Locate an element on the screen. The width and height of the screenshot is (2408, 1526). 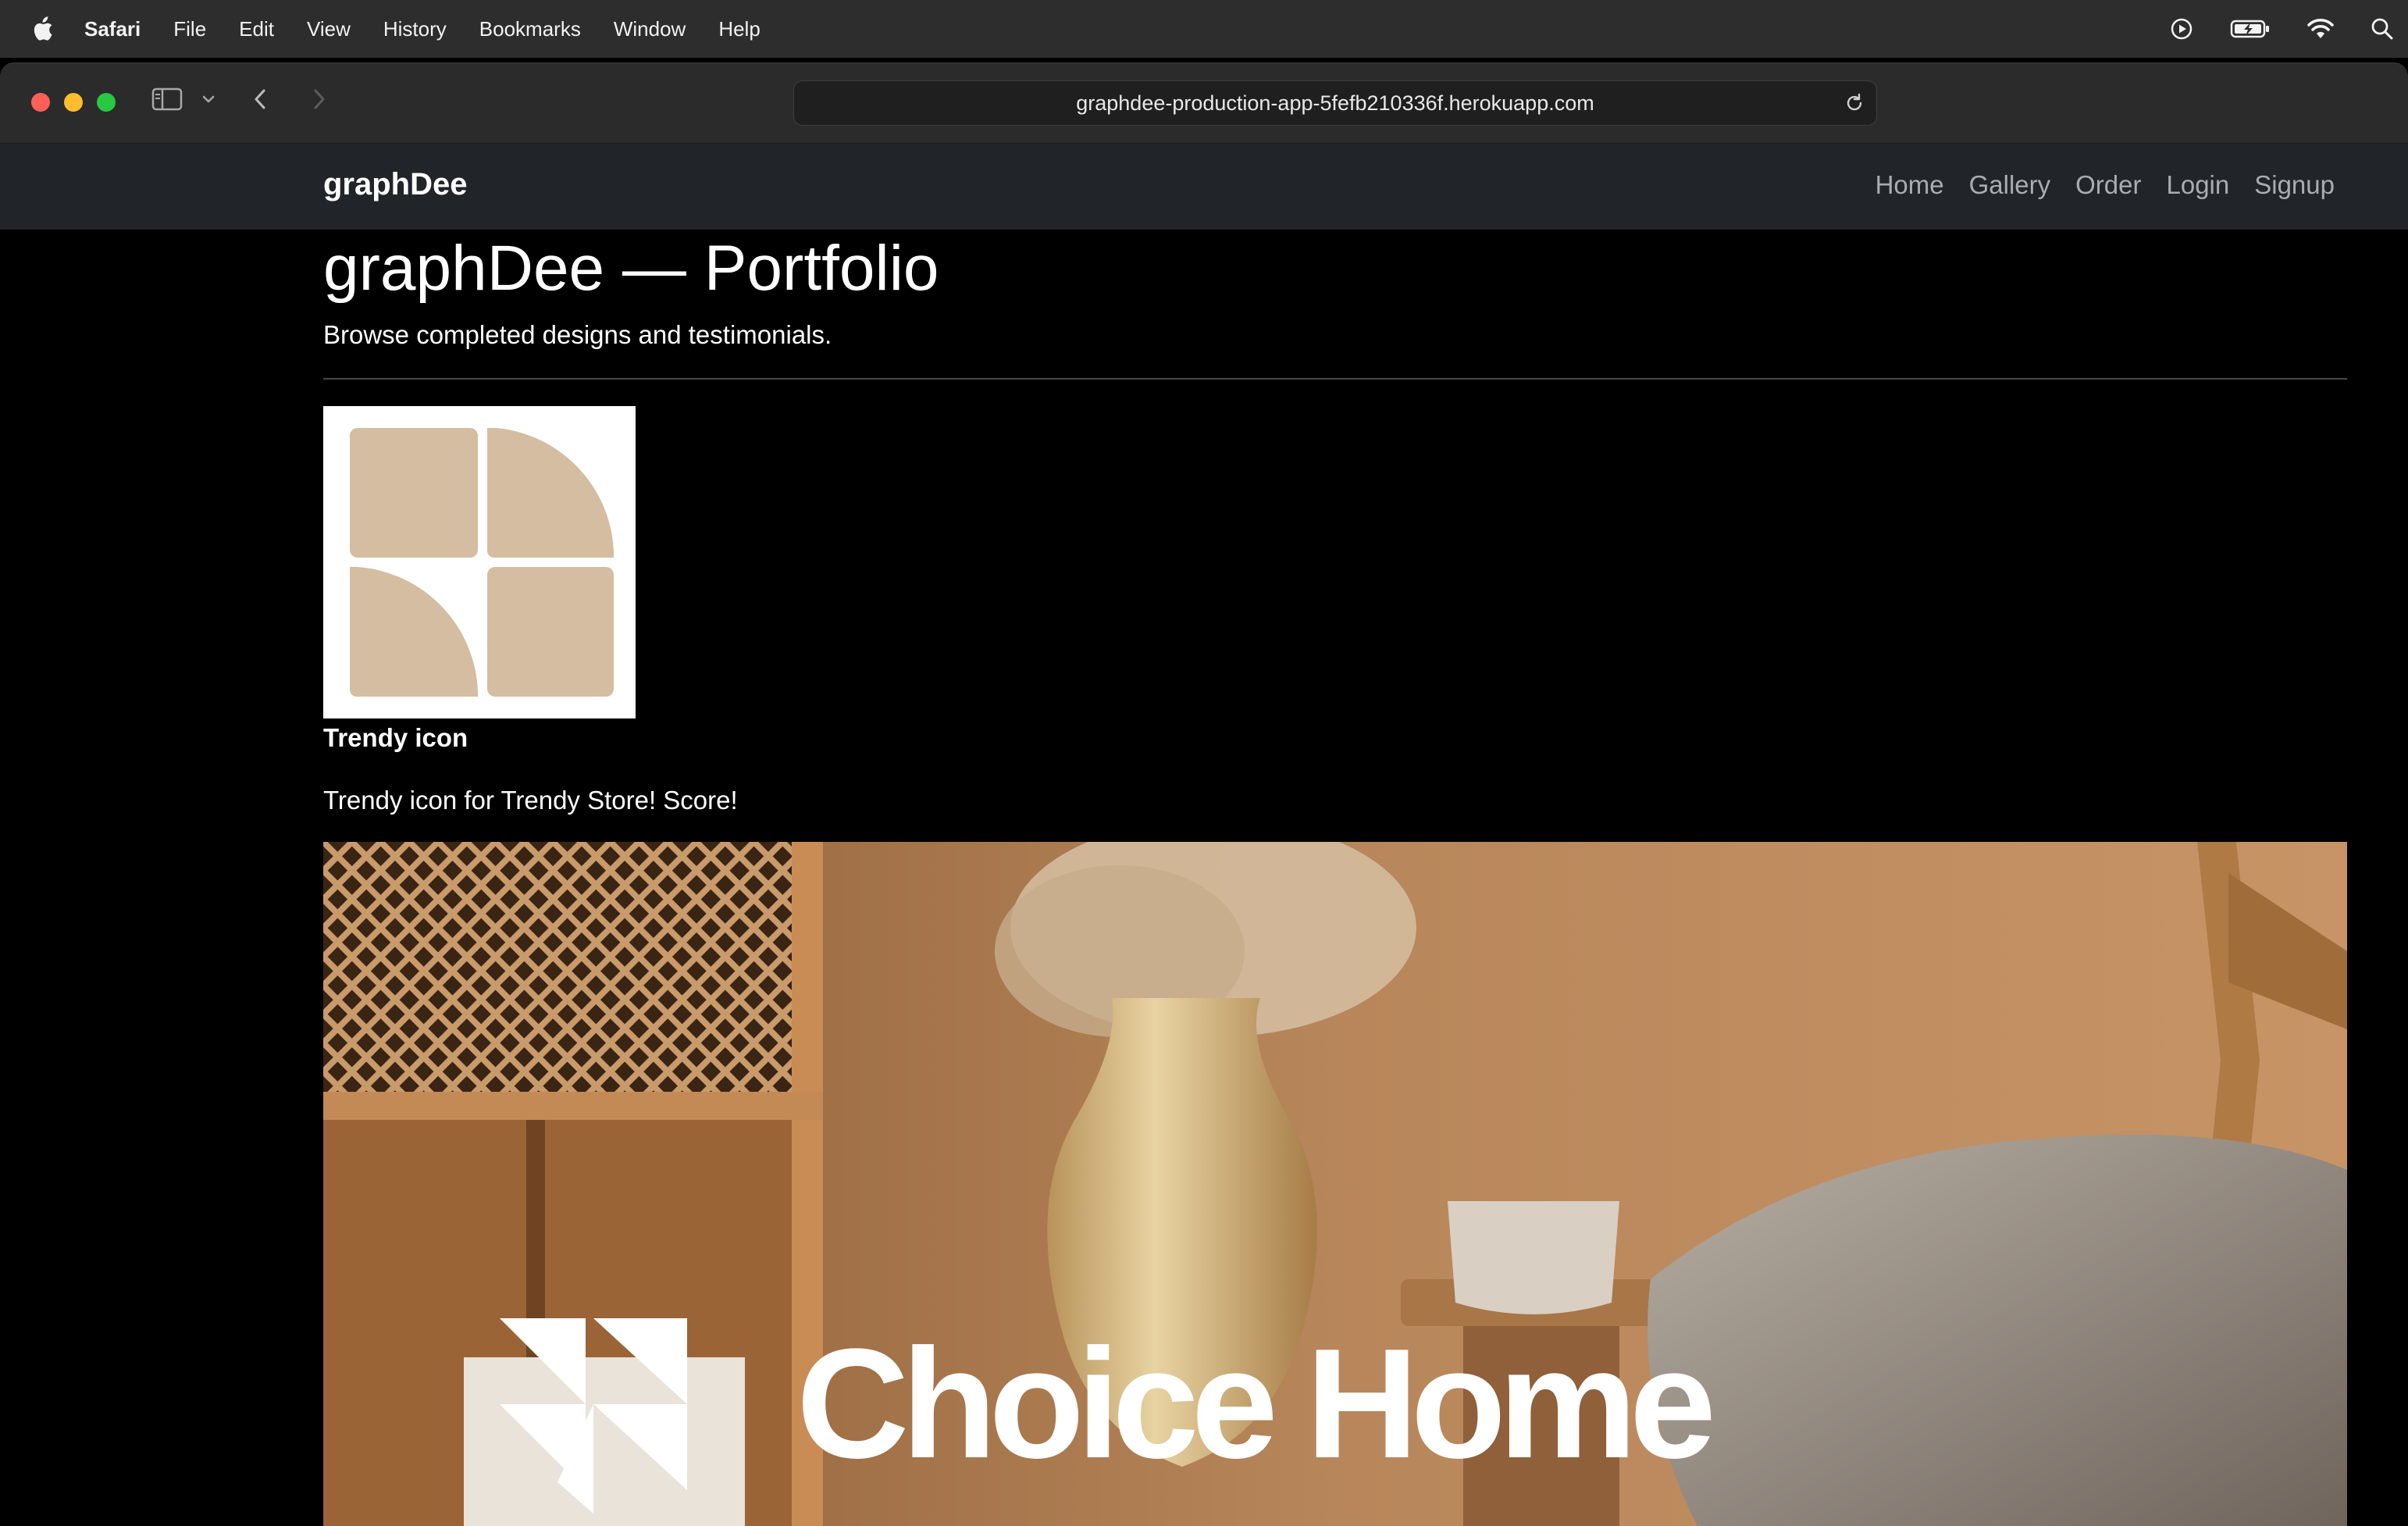
chevron-down-icon is located at coordinates (208, 99).